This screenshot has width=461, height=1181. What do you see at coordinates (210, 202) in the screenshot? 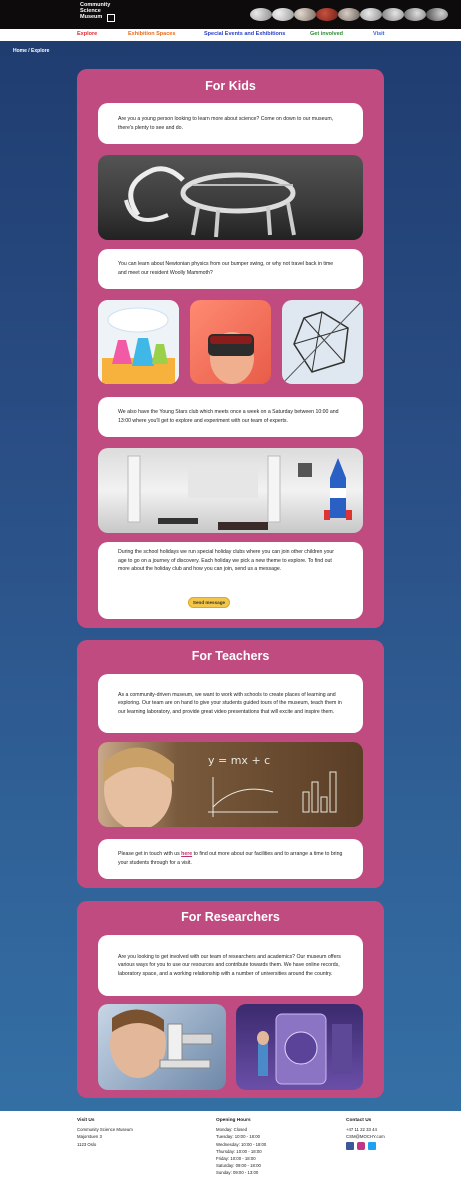
I see `mammoth-skeleton-illustration` at bounding box center [210, 202].